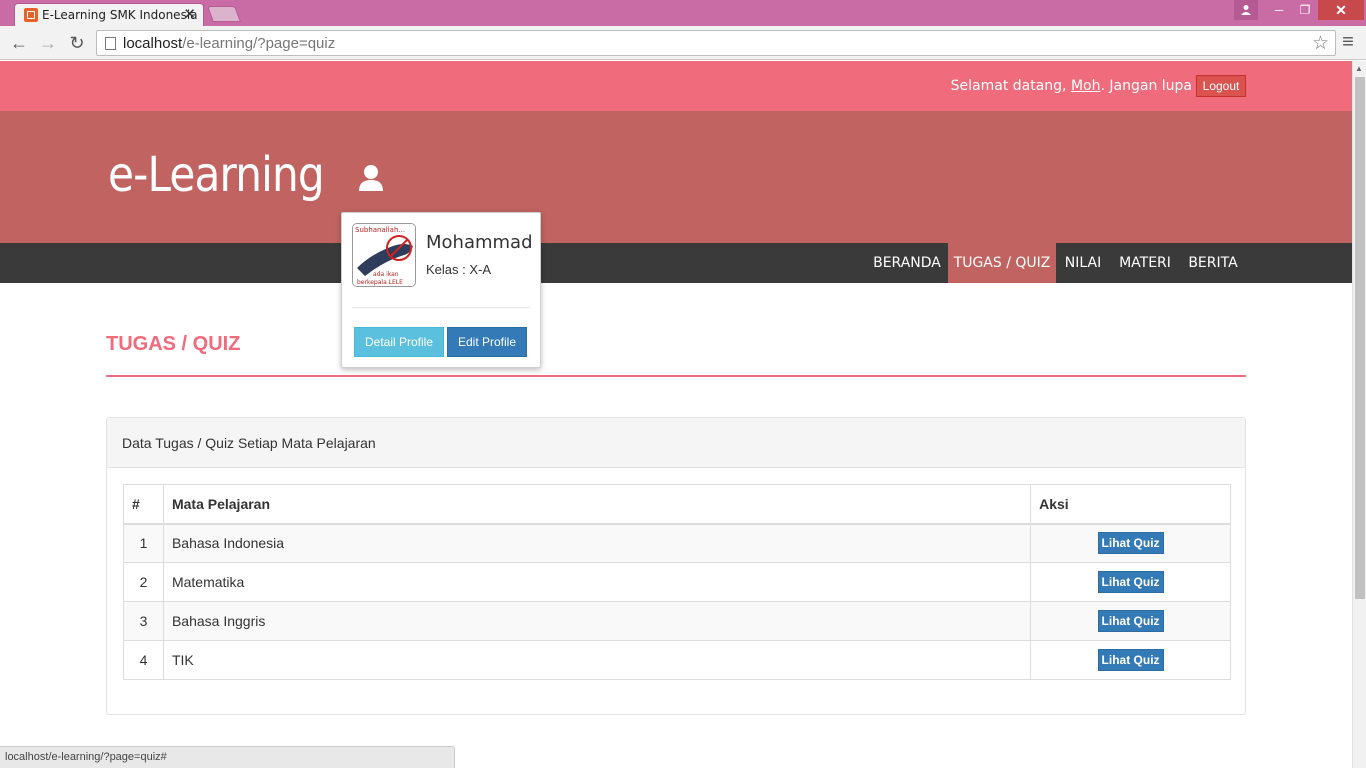 The image size is (1366, 768). Describe the element at coordinates (676, 86) in the screenshot. I see `top-bar: Selamat datang, Moh. Jangan lupa Logout` at that location.